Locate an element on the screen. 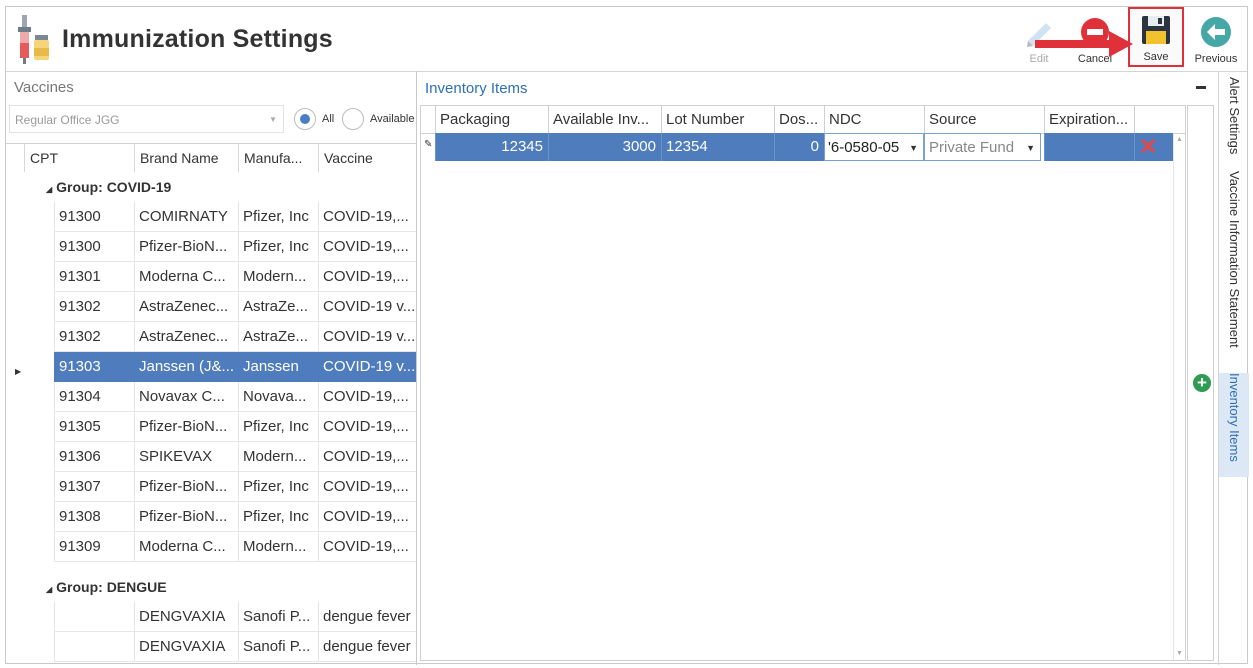 This screenshot has height=668, width=1253. cell-cpt: 91308 is located at coordinates (94, 517).